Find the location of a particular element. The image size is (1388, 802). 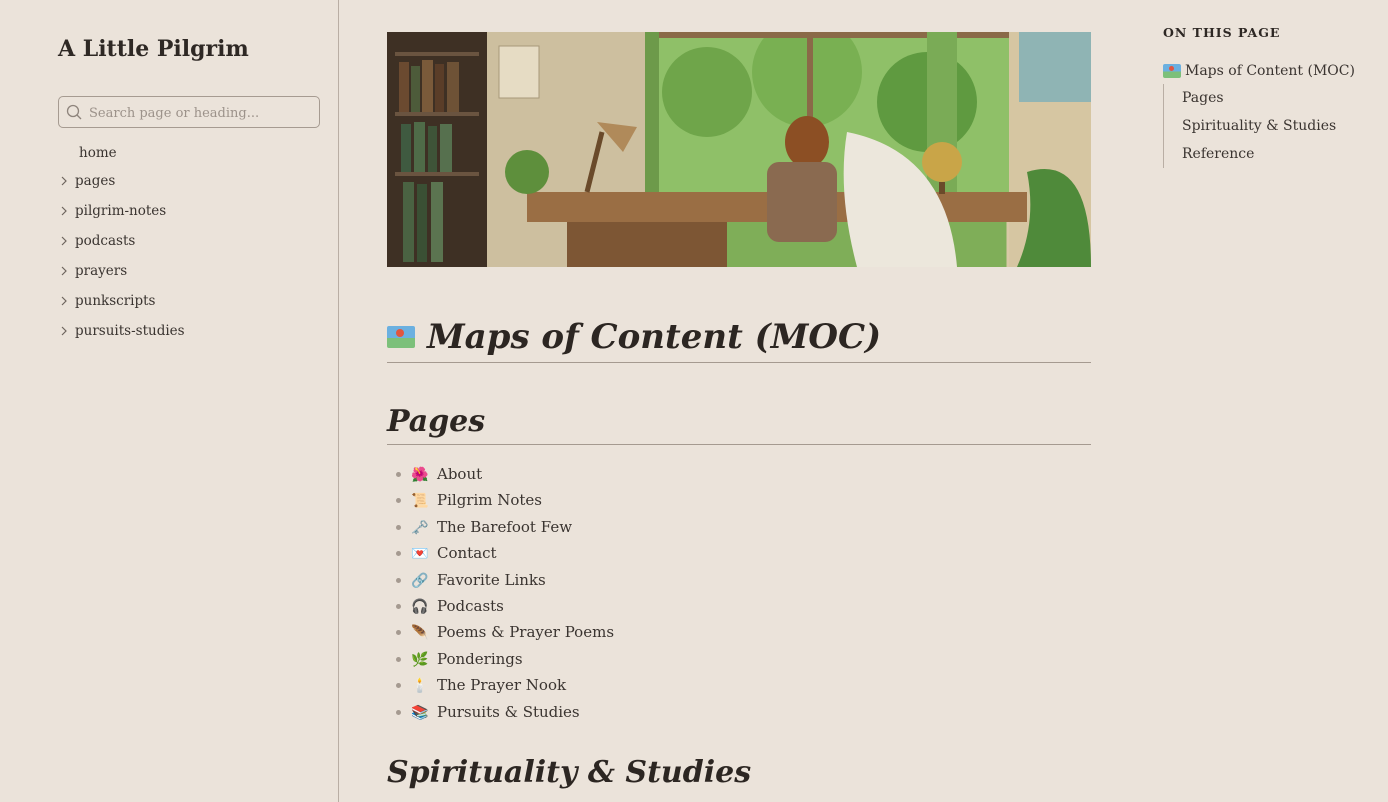

headphones-icon: 🎧 is located at coordinates (420, 606).